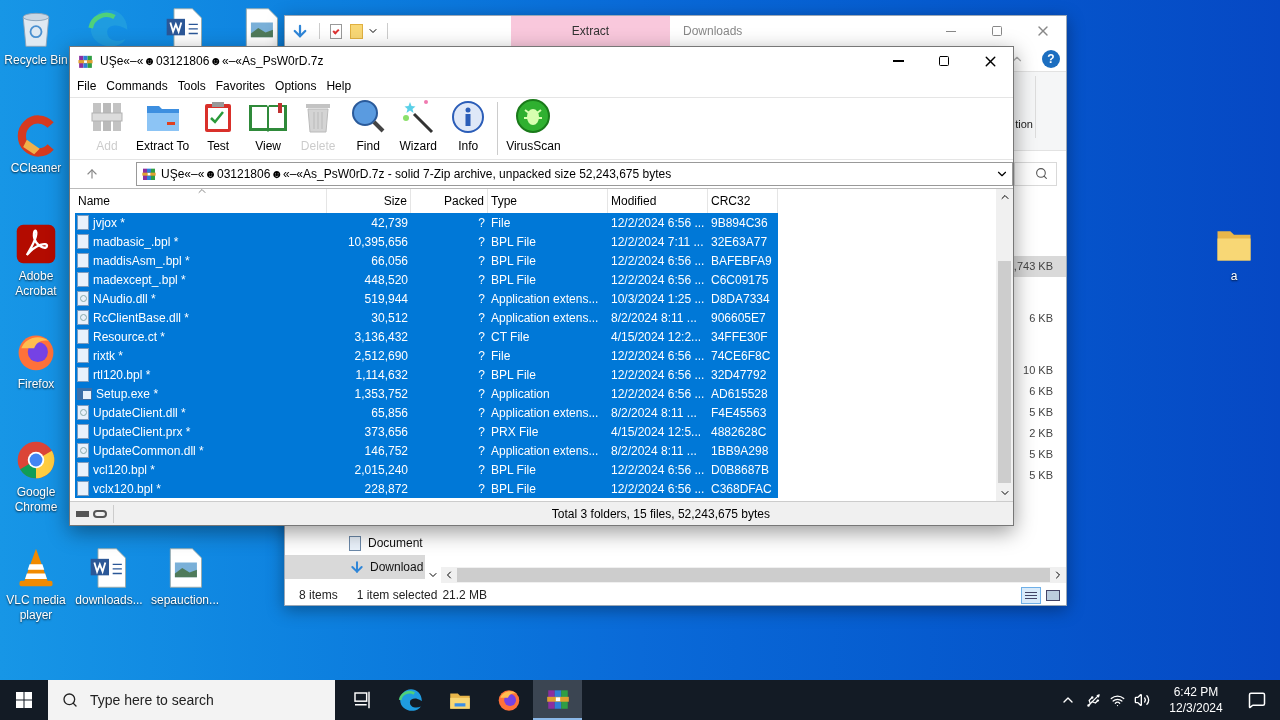 The image size is (1280, 720). I want to click on help-icon: ?, so click(1051, 58).